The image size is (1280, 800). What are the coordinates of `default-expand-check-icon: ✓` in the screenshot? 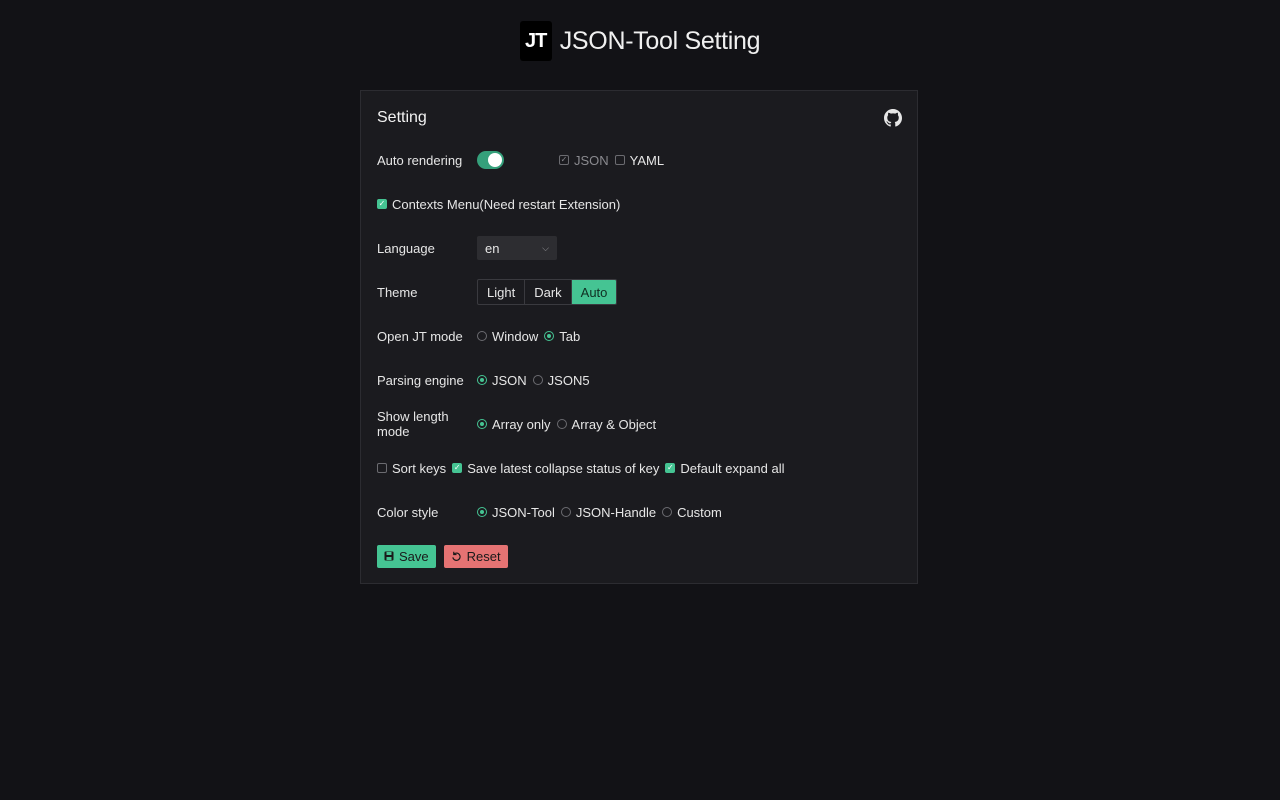 It's located at (670, 468).